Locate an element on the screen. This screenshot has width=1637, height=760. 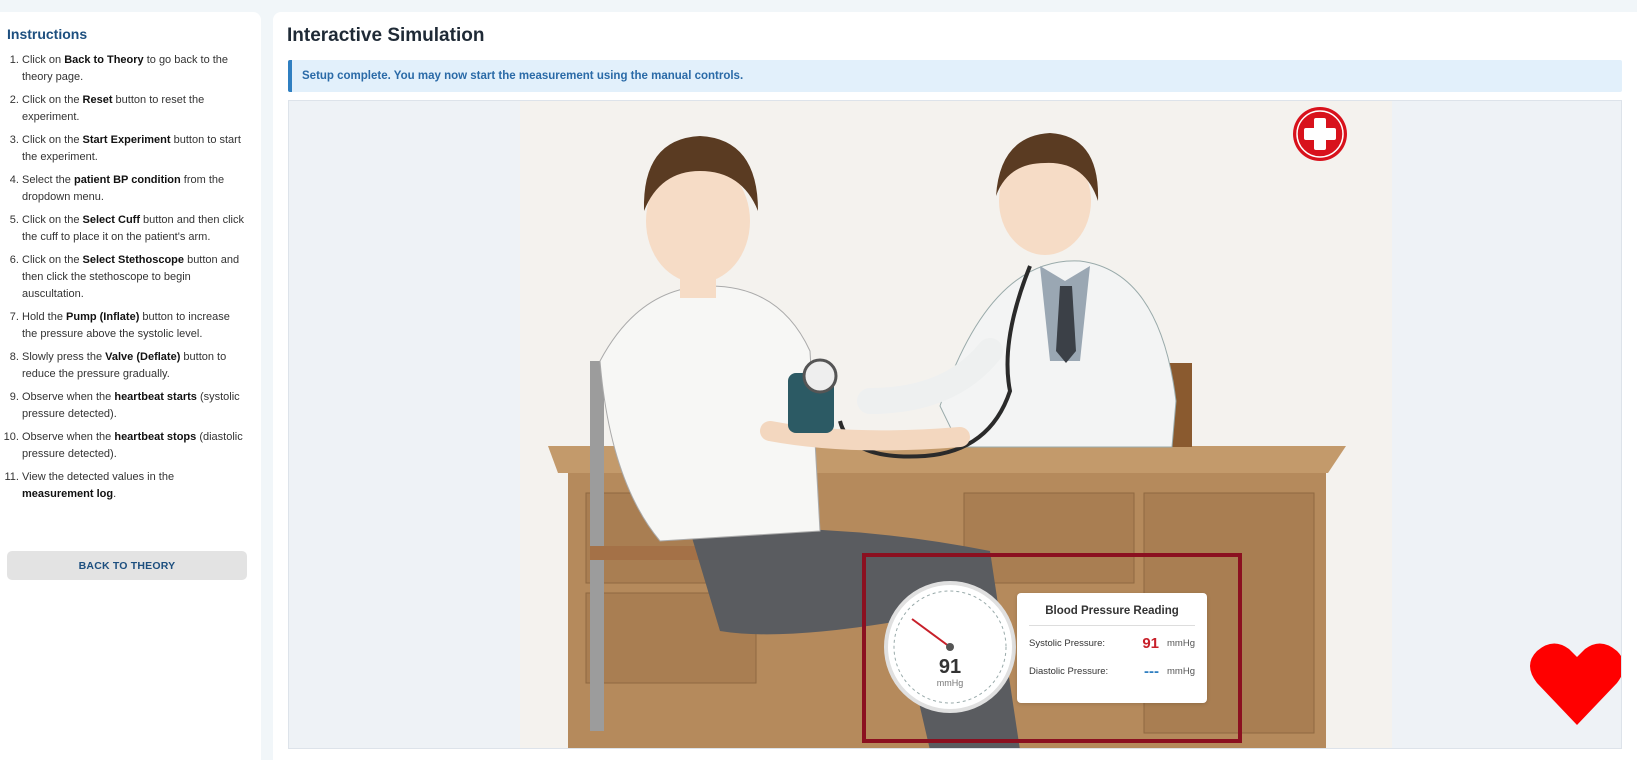
gauge-pressure-value: 91 is located at coordinates (950, 667).